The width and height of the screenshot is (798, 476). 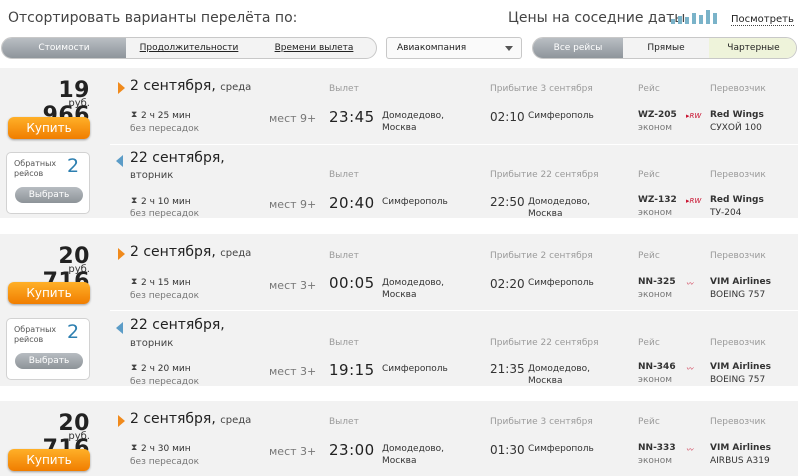 What do you see at coordinates (314, 48) in the screenshot?
I see `tab-sort-departure: Времени вылета` at bounding box center [314, 48].